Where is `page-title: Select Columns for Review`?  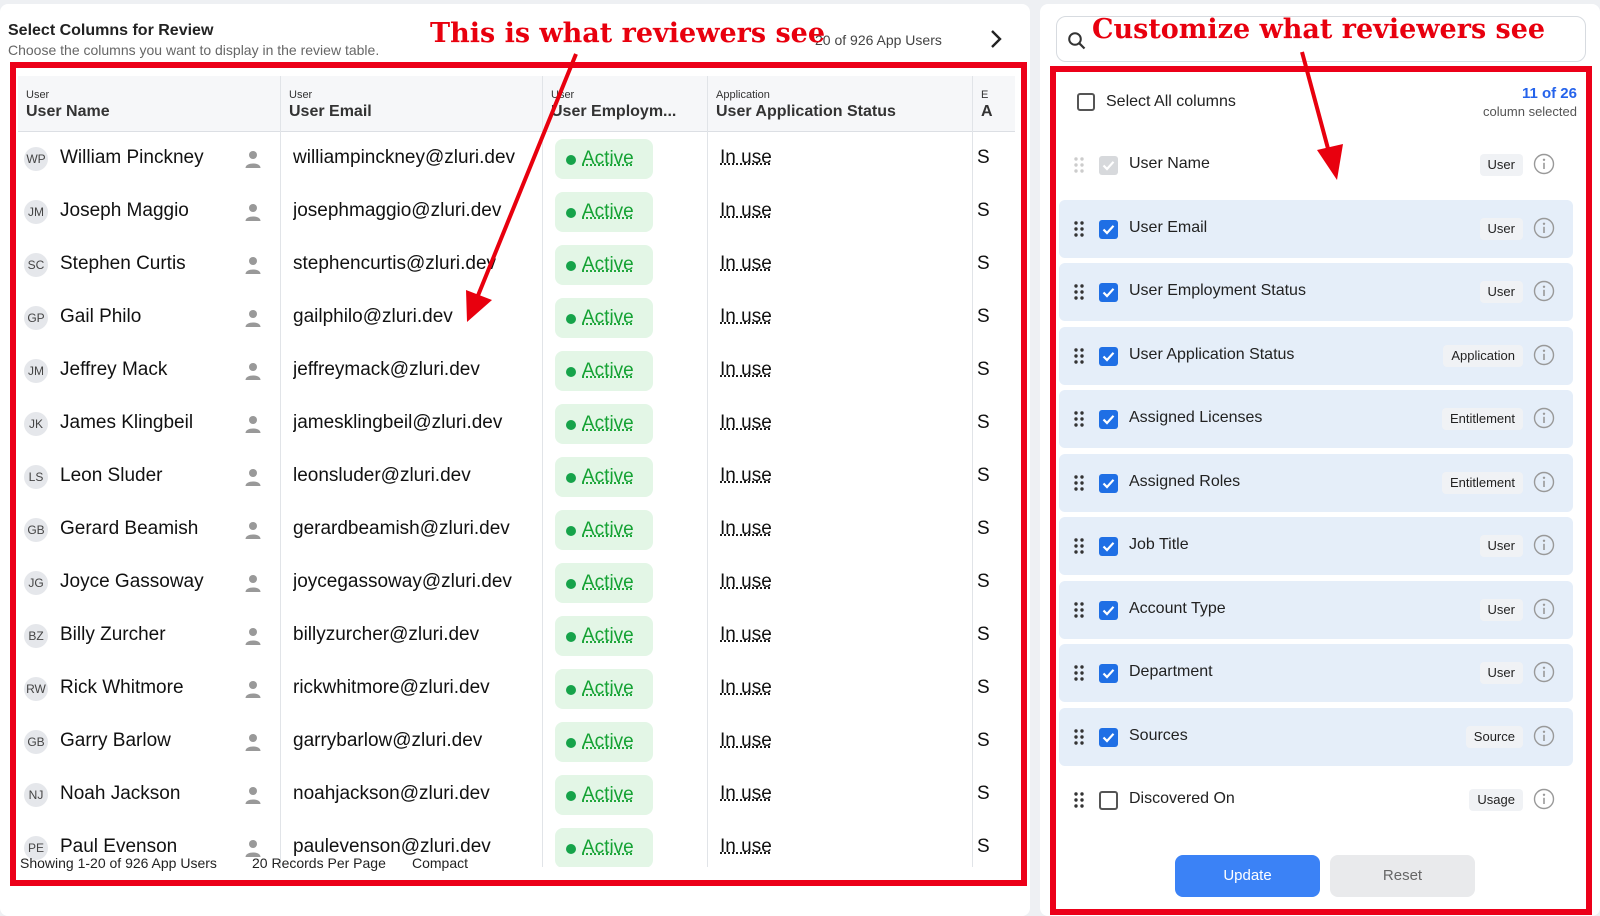
page-title: Select Columns for Review is located at coordinates (111, 30).